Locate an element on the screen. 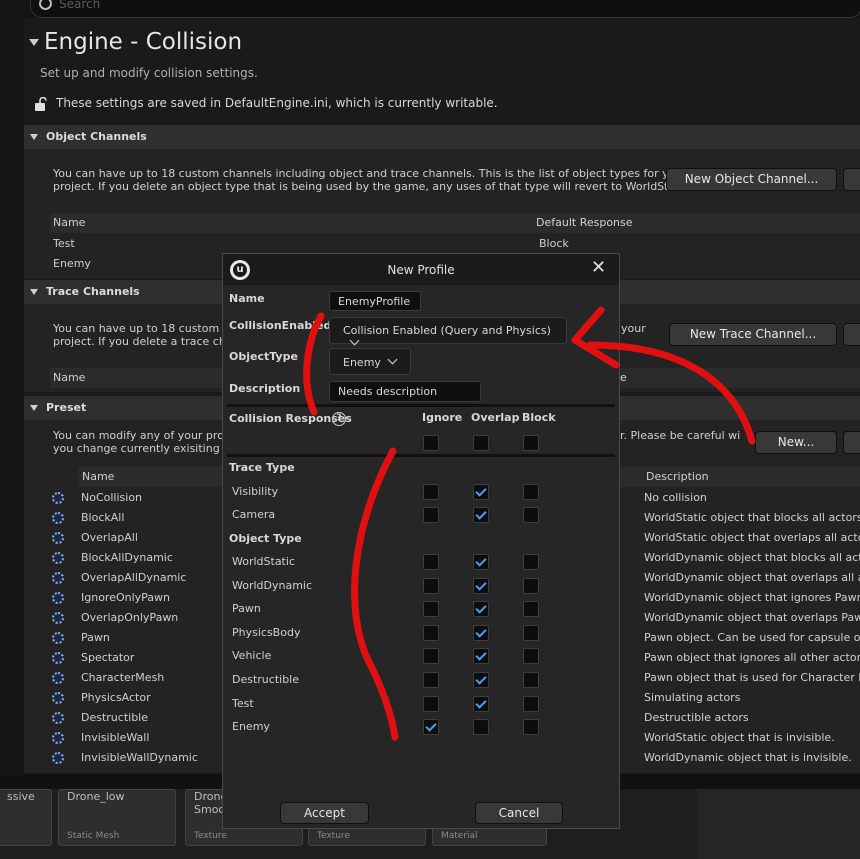 The image size is (860, 859). red-arrowhead-annotation is located at coordinates (595, 337).